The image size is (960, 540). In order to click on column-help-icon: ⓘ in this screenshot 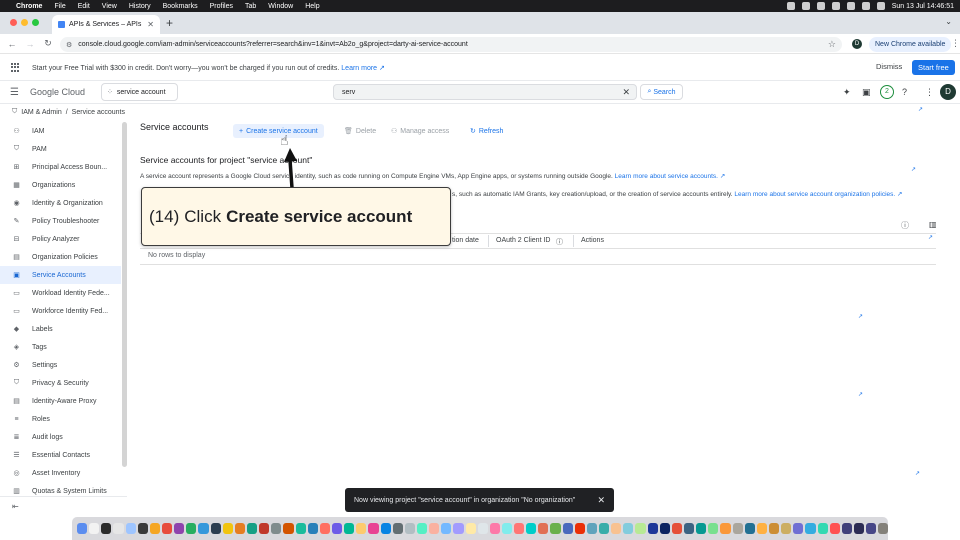, I will do `click(905, 225)`.